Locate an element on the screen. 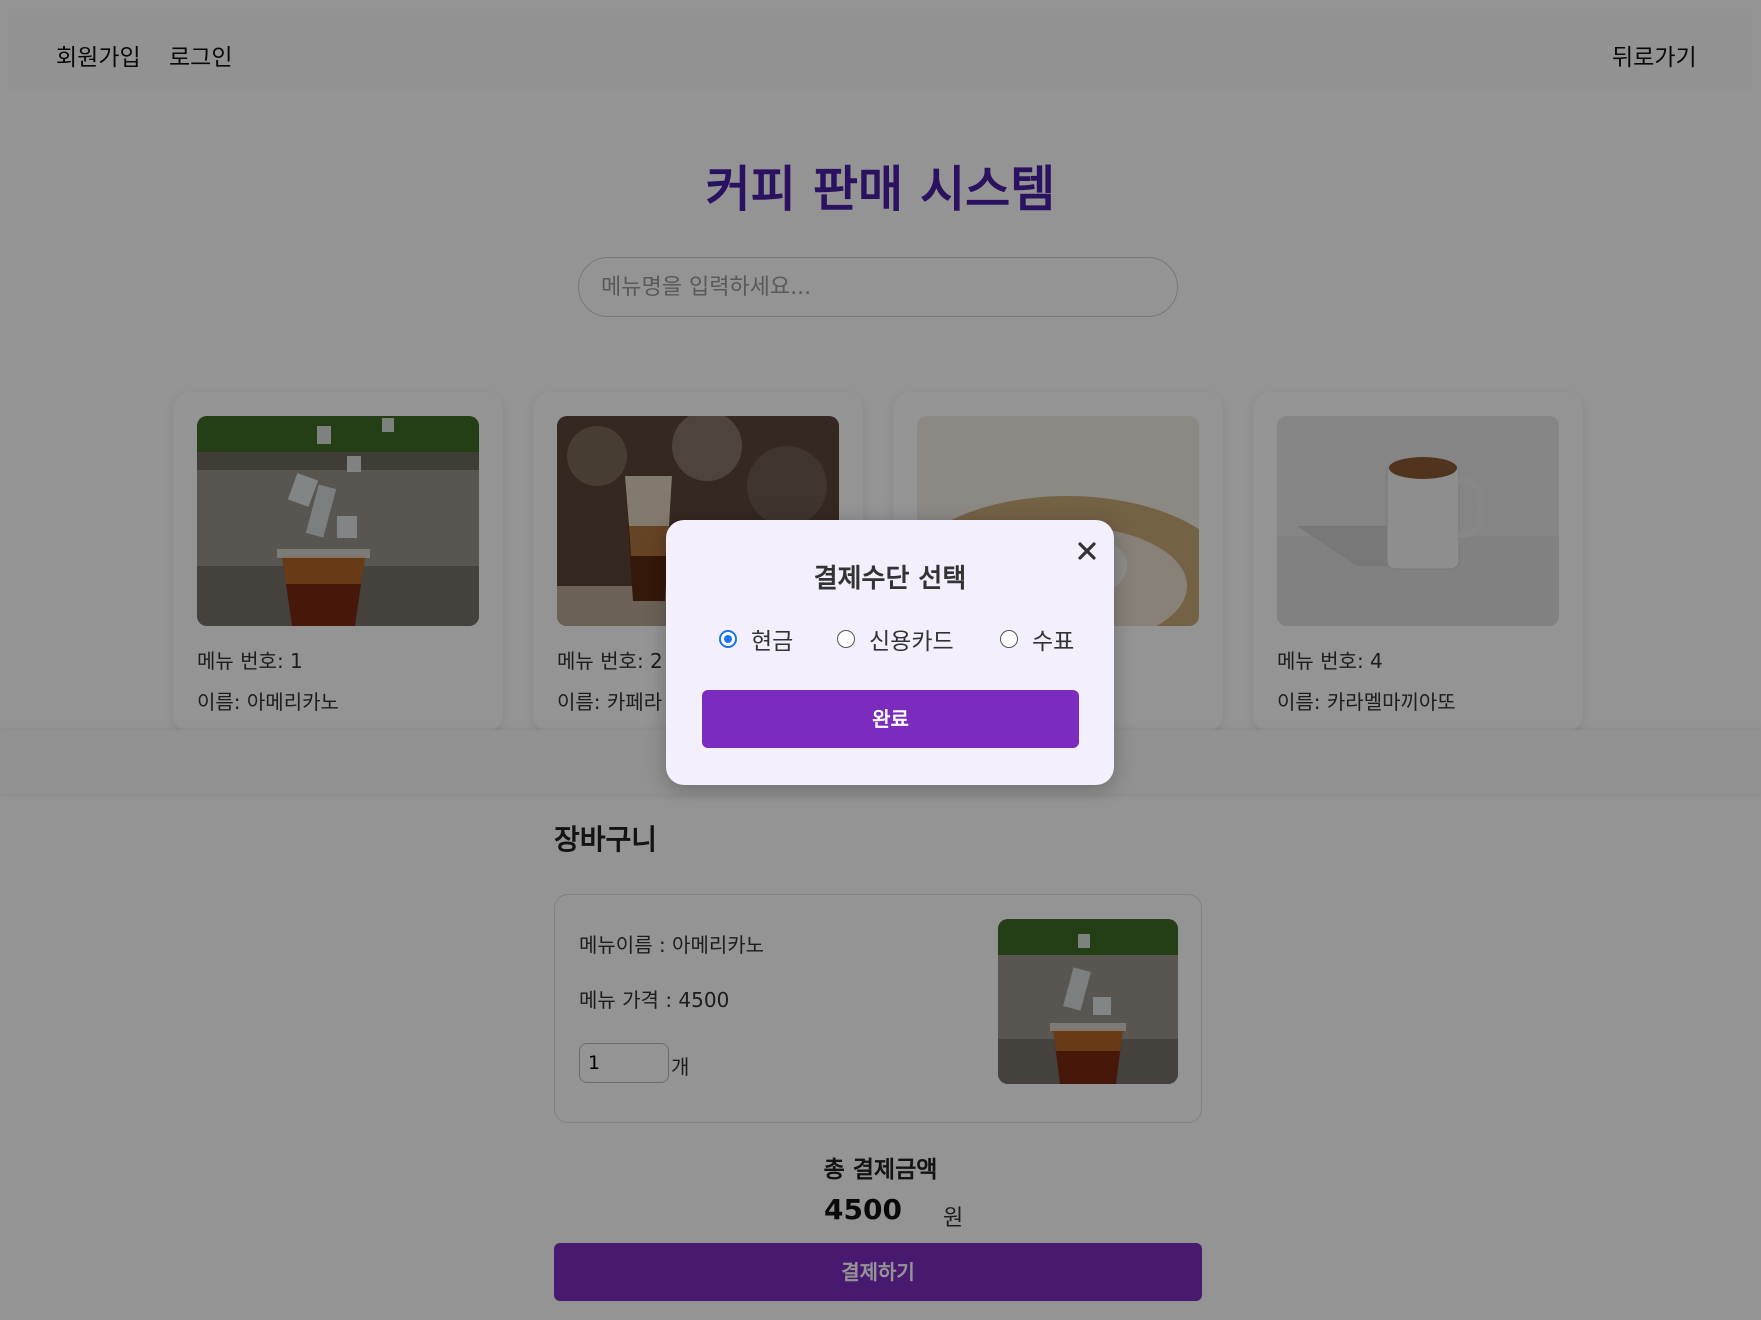 The image size is (1761, 1320). radio-check: 수표 is located at coordinates (1037, 639).